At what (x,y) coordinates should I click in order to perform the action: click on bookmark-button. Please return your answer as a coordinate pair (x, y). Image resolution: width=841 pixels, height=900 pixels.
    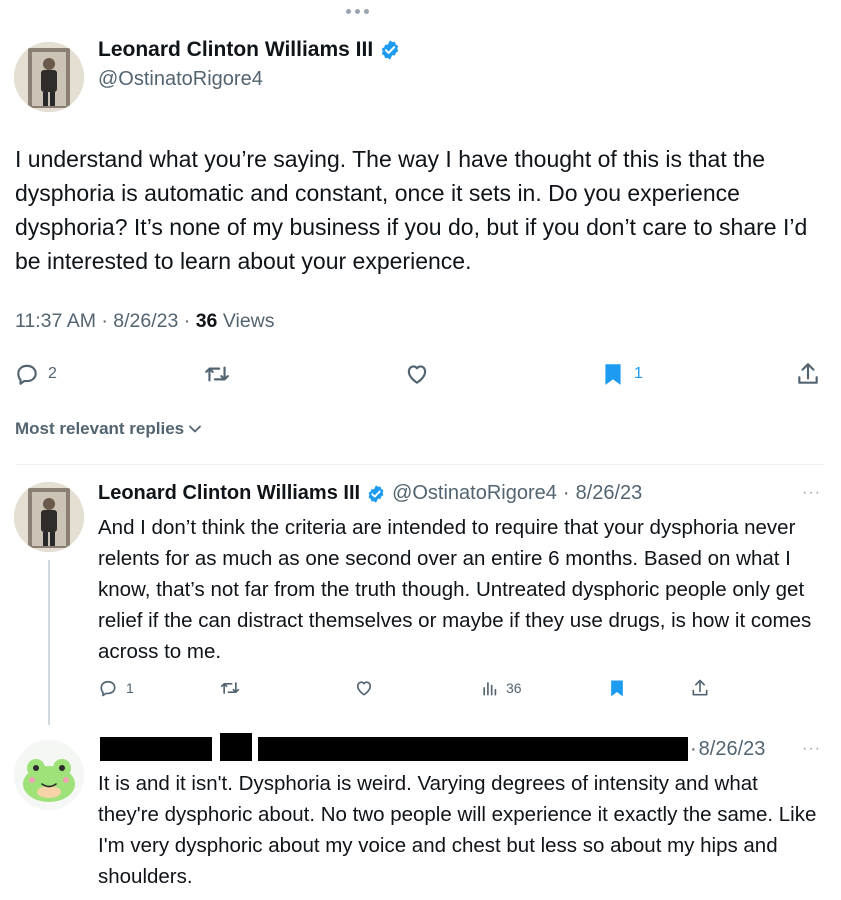
    Looking at the image, I should click on (617, 688).